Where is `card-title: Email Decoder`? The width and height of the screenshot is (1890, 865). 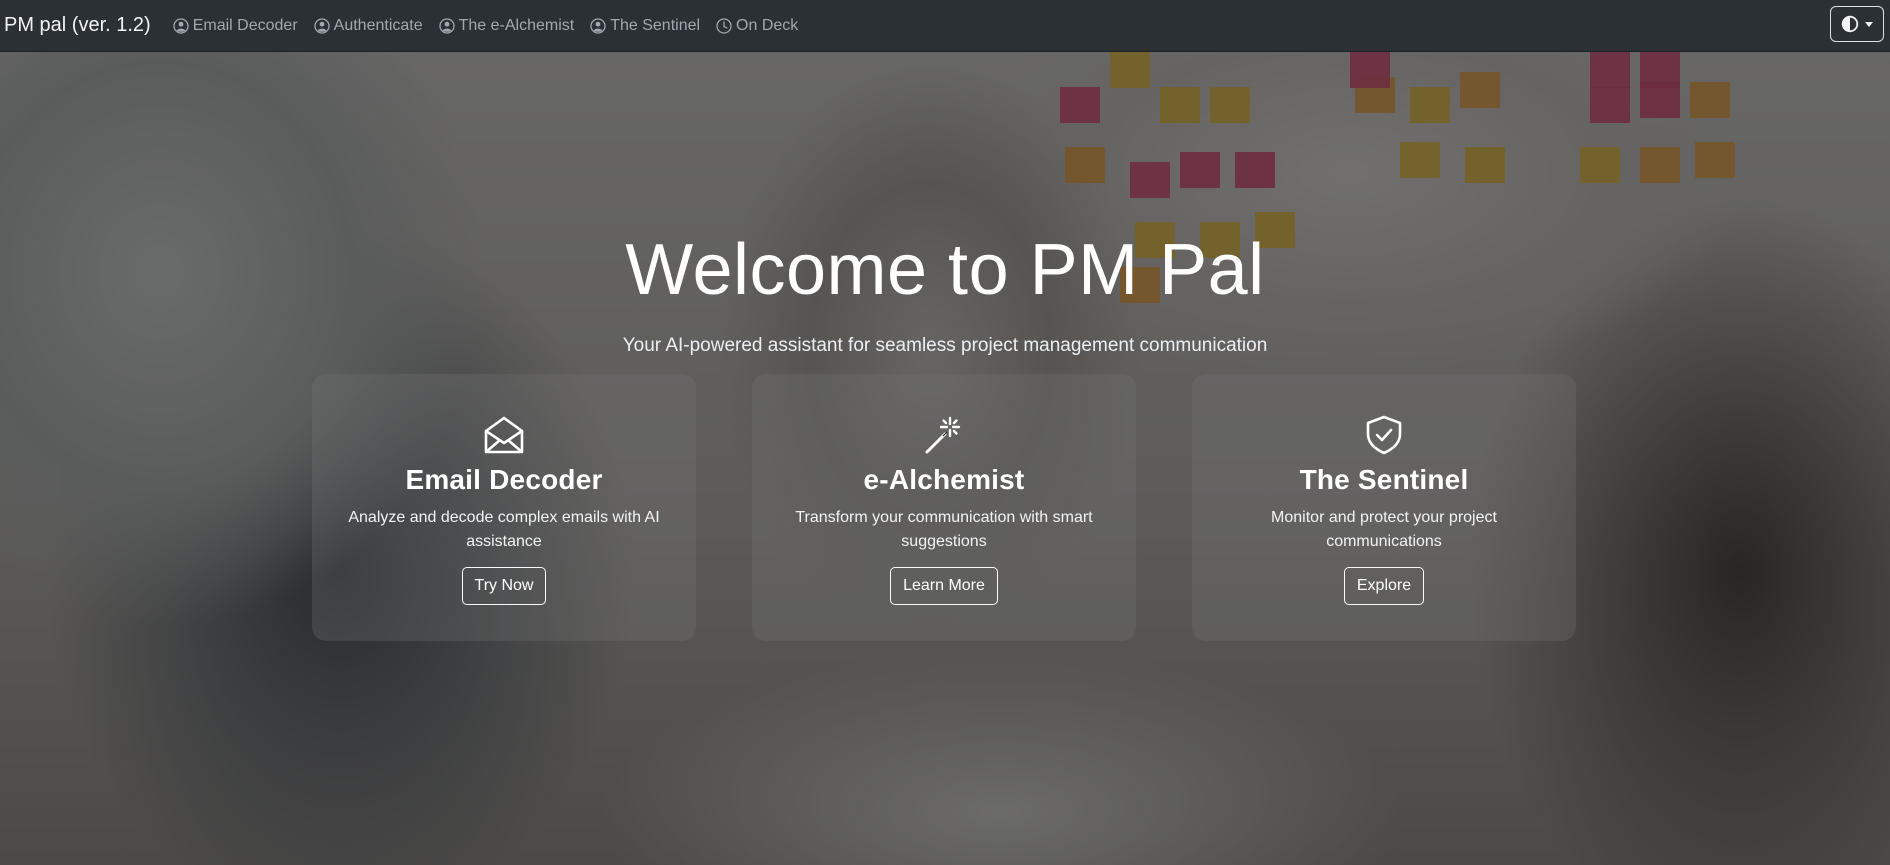 card-title: Email Decoder is located at coordinates (504, 479).